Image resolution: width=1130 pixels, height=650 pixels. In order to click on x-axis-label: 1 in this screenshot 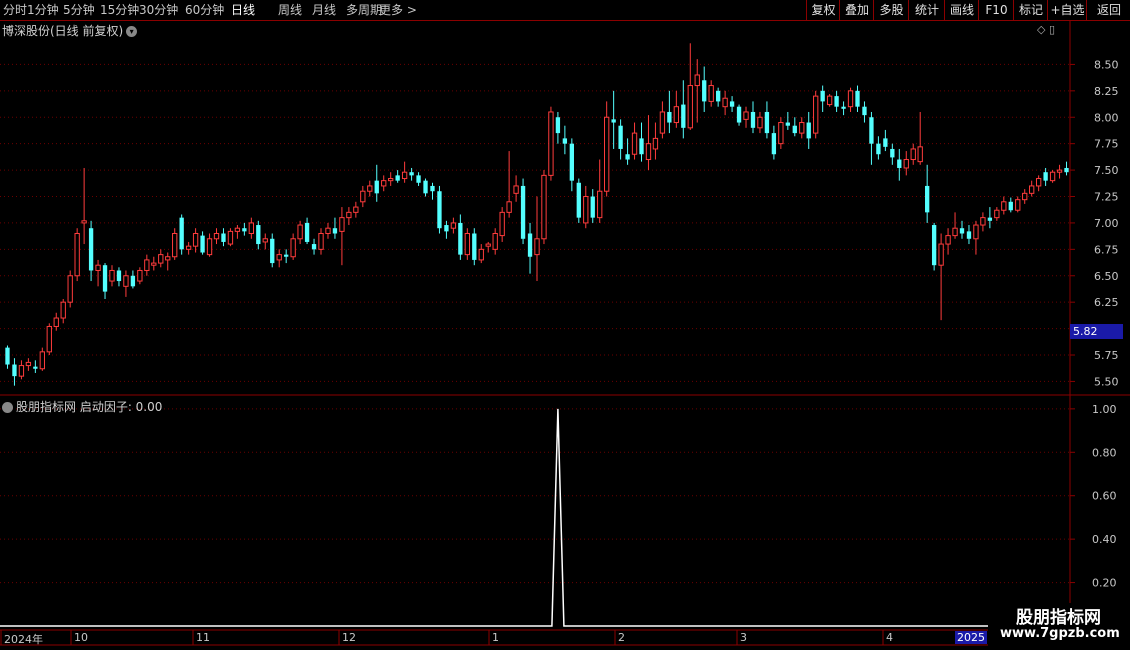, I will do `click(495, 637)`.